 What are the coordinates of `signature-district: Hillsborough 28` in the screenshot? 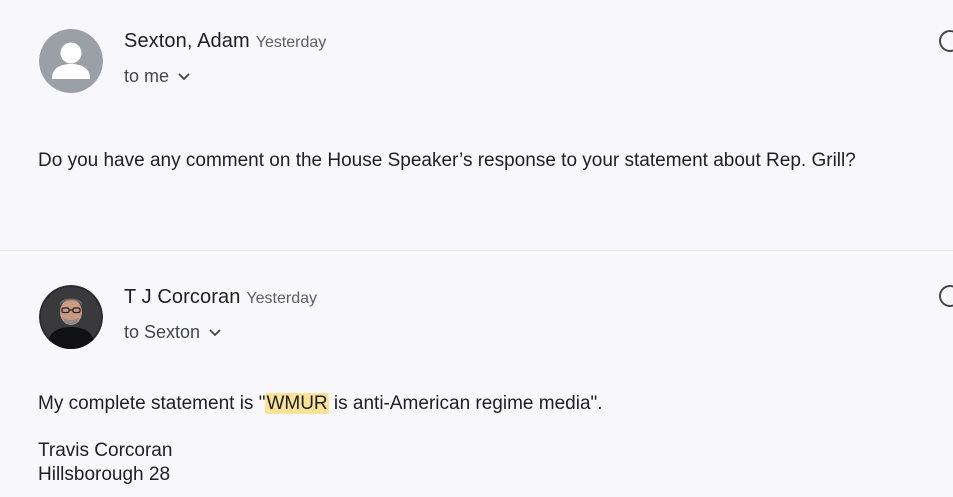 It's located at (104, 474).